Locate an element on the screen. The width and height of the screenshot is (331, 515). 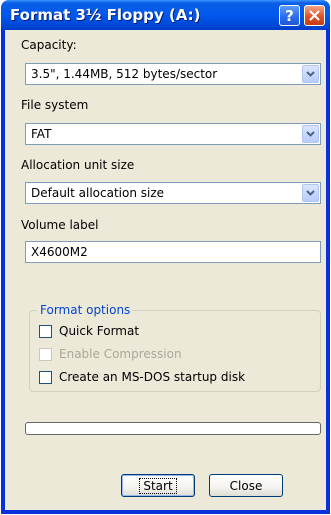
file-system-value: FAT is located at coordinates (41, 134).